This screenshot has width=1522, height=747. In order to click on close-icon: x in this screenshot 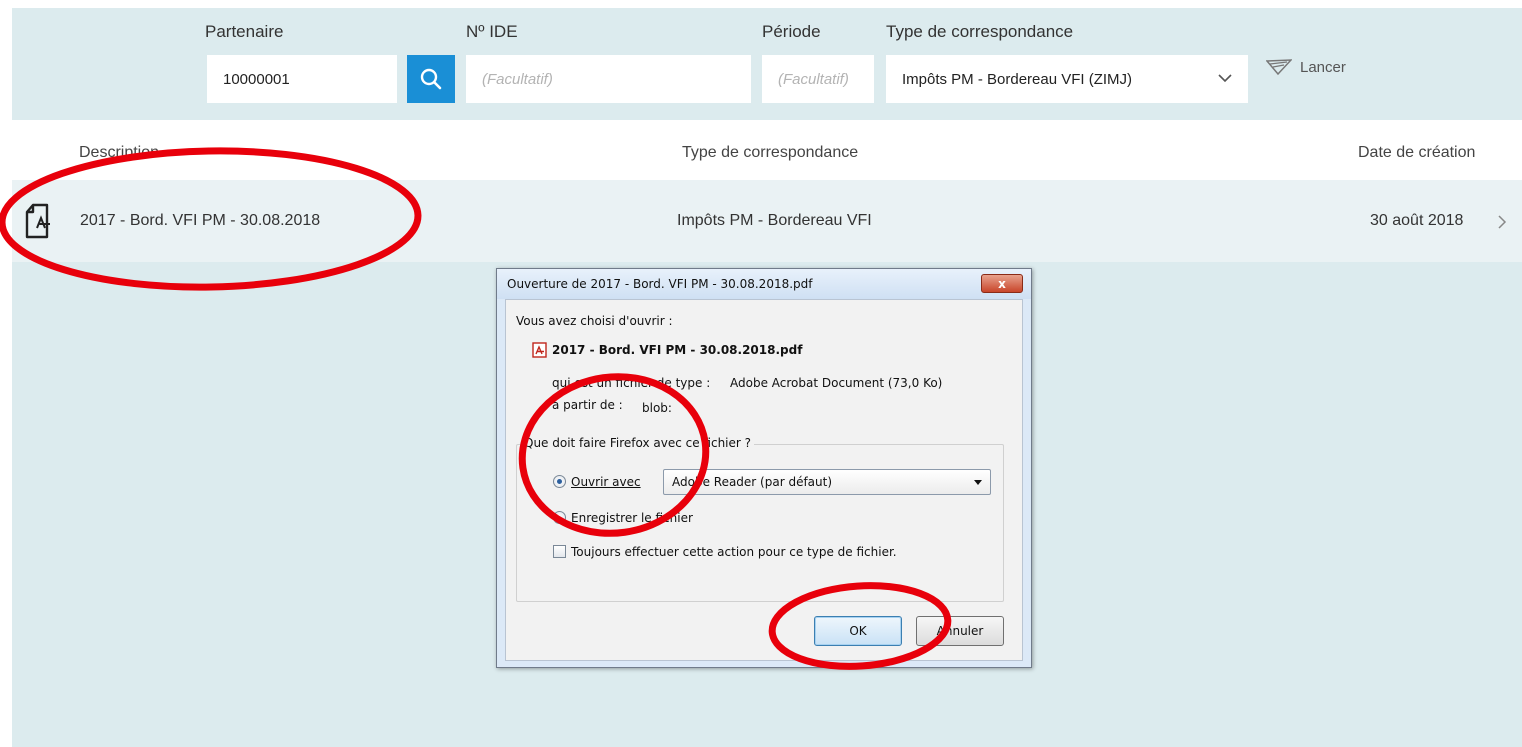, I will do `click(1002, 283)`.